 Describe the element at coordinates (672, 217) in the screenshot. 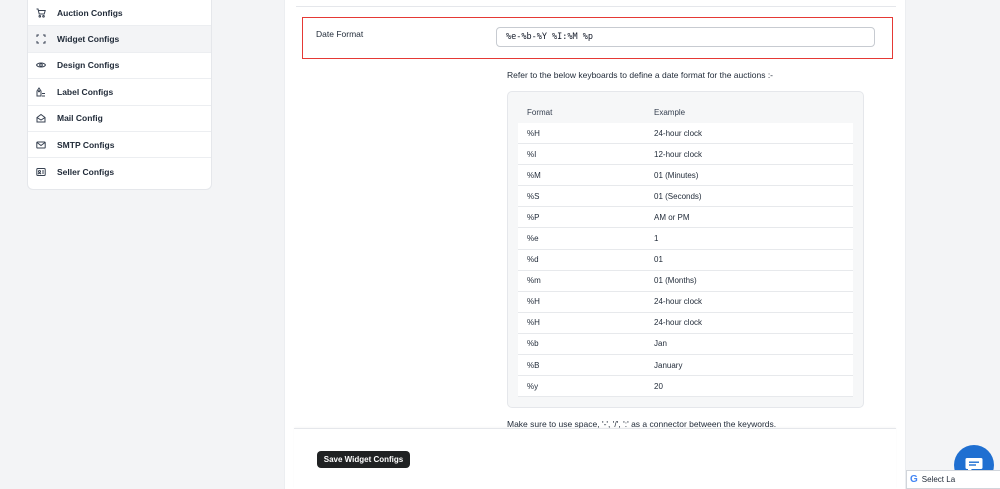

I see `example-cell: AM or PM` at that location.